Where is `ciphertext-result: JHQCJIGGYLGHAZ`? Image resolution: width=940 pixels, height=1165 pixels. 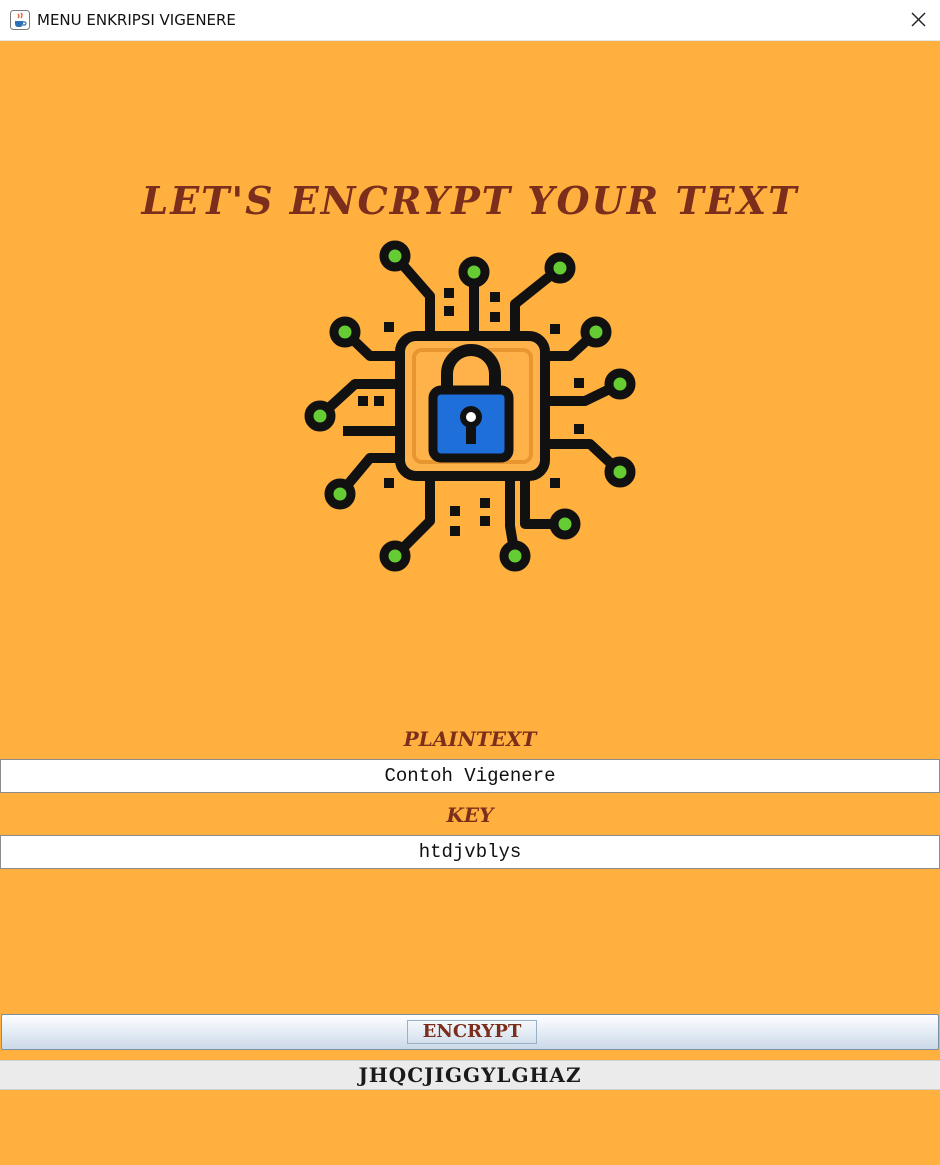
ciphertext-result: JHQCJIGGYLGHAZ is located at coordinates (470, 1075).